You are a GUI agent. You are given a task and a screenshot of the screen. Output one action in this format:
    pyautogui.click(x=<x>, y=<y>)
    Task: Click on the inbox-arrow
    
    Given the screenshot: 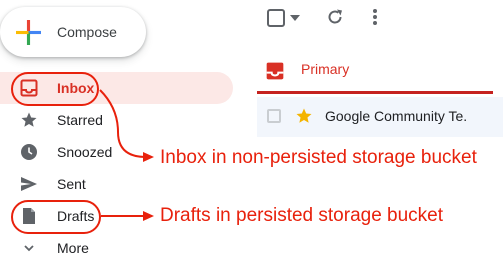 What is the action you would take?
    pyautogui.click(x=123, y=123)
    